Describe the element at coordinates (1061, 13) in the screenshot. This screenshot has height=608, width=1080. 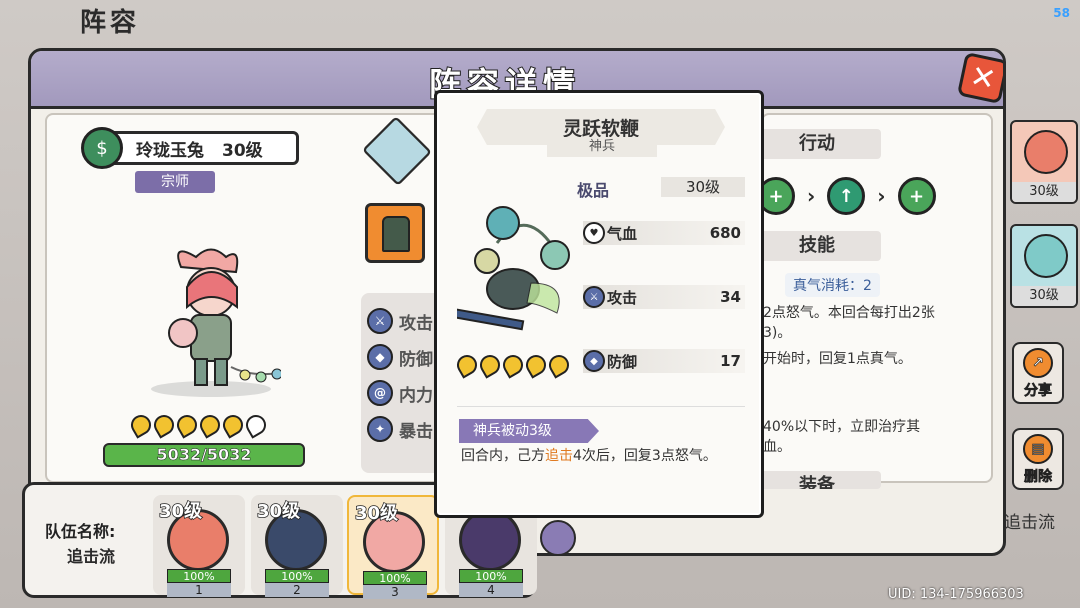
I see `fps-counter: 58` at that location.